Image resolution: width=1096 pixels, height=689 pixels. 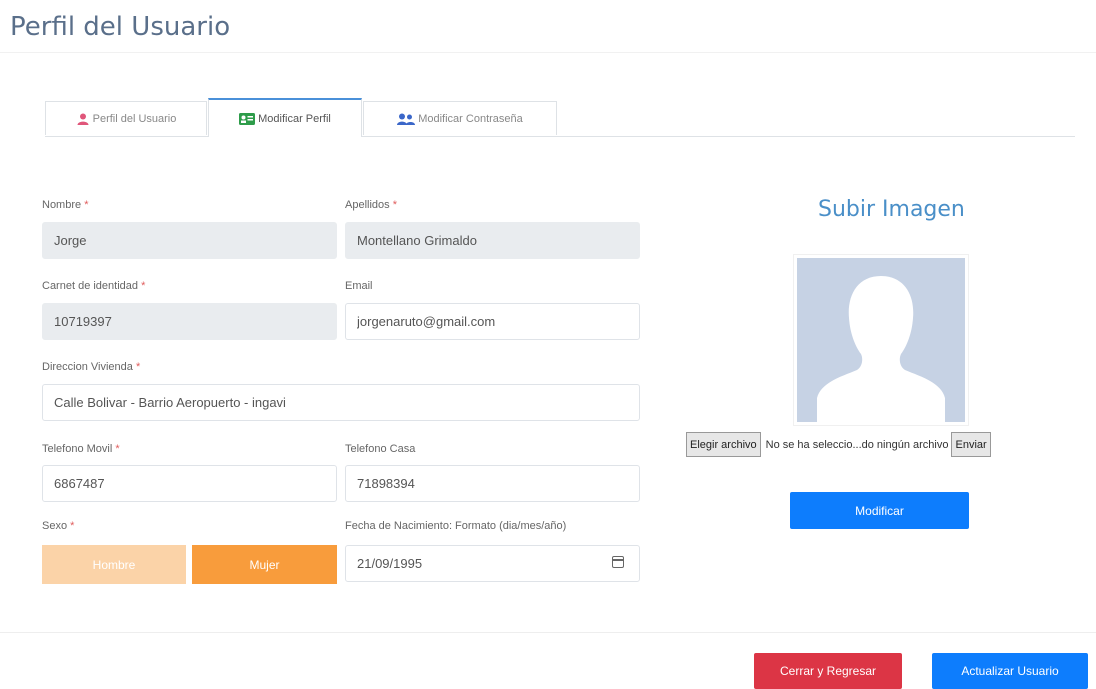 I want to click on send-file-button: Enviar, so click(x=971, y=444).